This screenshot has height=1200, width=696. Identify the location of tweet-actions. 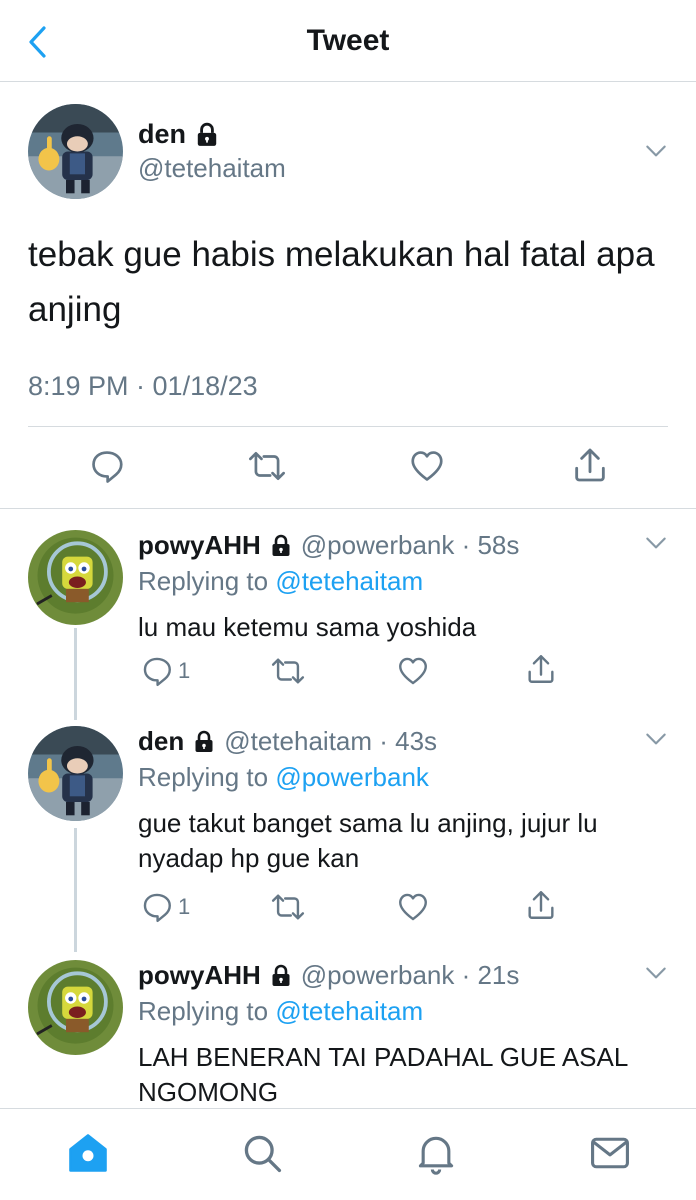
(348, 468).